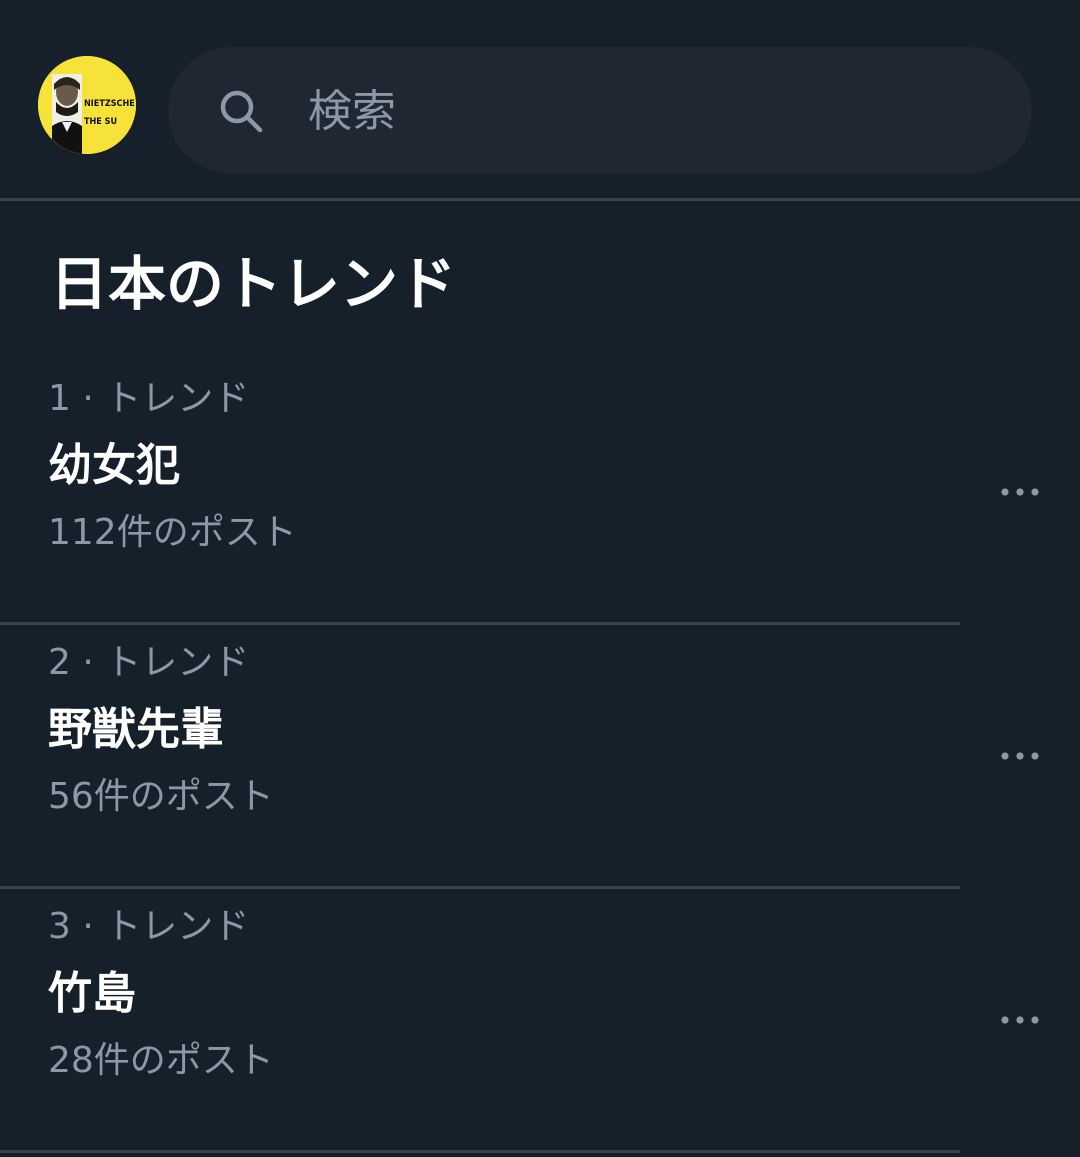 Image resolution: width=1080 pixels, height=1157 pixels. I want to click on avatar-image: NIETZSCHE ON: THE SU, so click(87, 105).